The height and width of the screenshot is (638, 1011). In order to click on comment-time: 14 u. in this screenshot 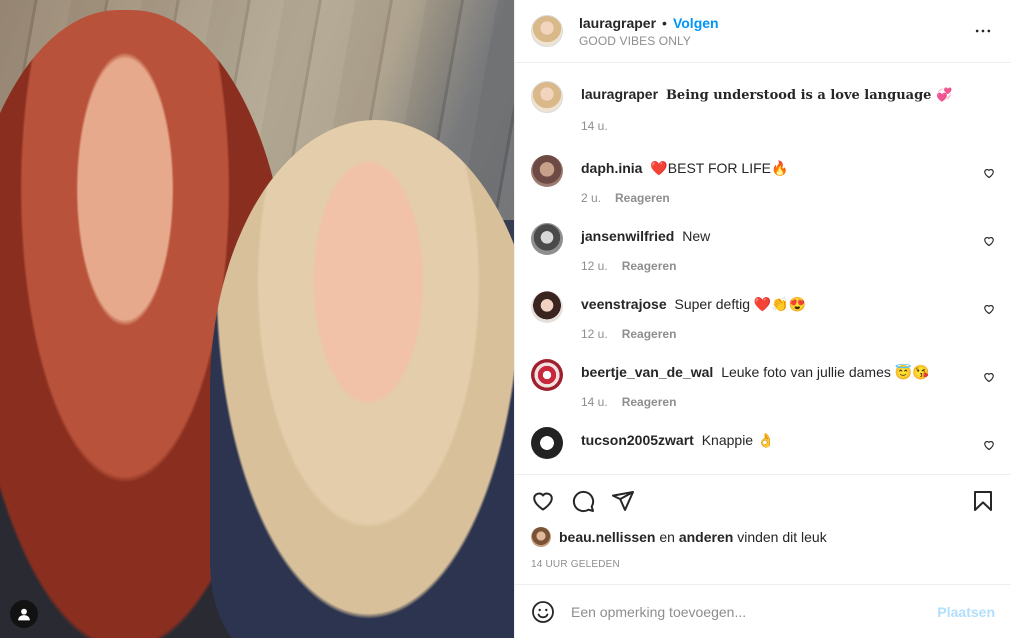, I will do `click(594, 402)`.